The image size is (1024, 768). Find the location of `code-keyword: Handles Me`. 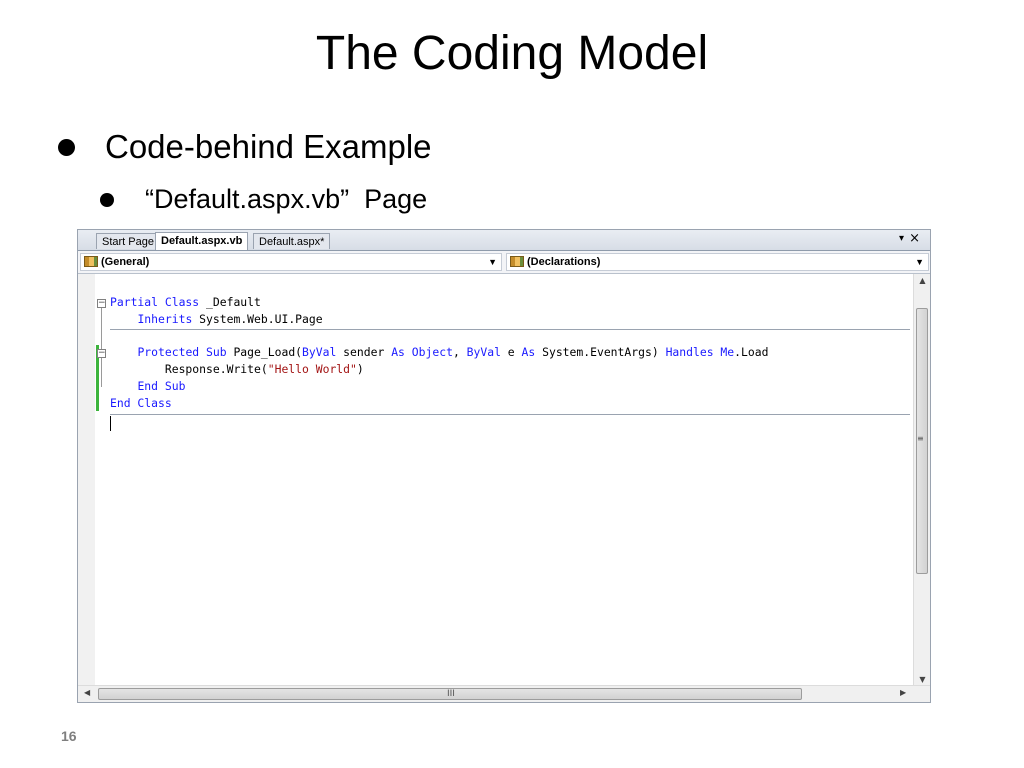

code-keyword: Handles Me is located at coordinates (700, 352).